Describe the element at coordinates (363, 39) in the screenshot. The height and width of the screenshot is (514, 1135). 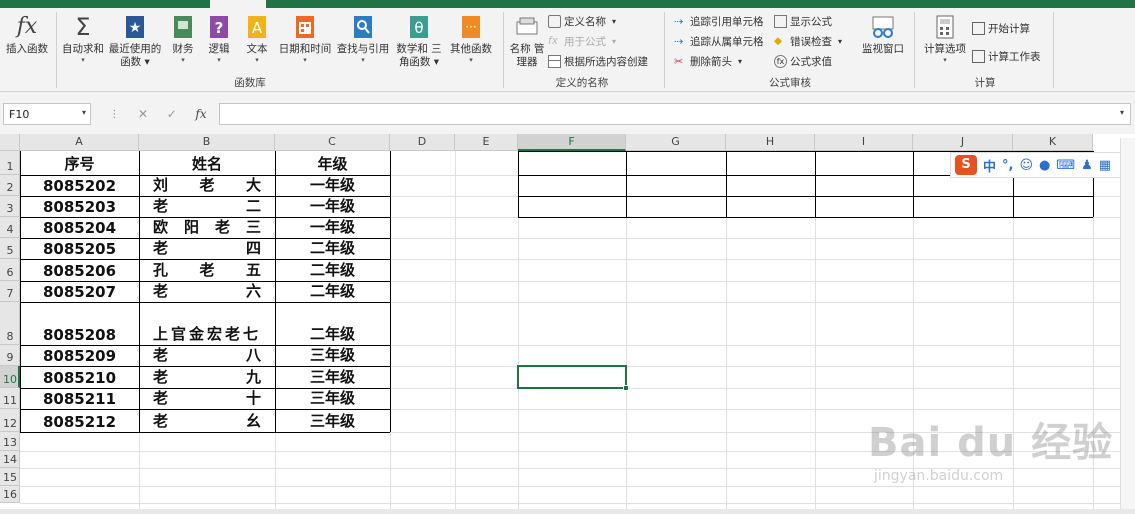
I see `lookup-button: 查找与引用 ▾` at that location.